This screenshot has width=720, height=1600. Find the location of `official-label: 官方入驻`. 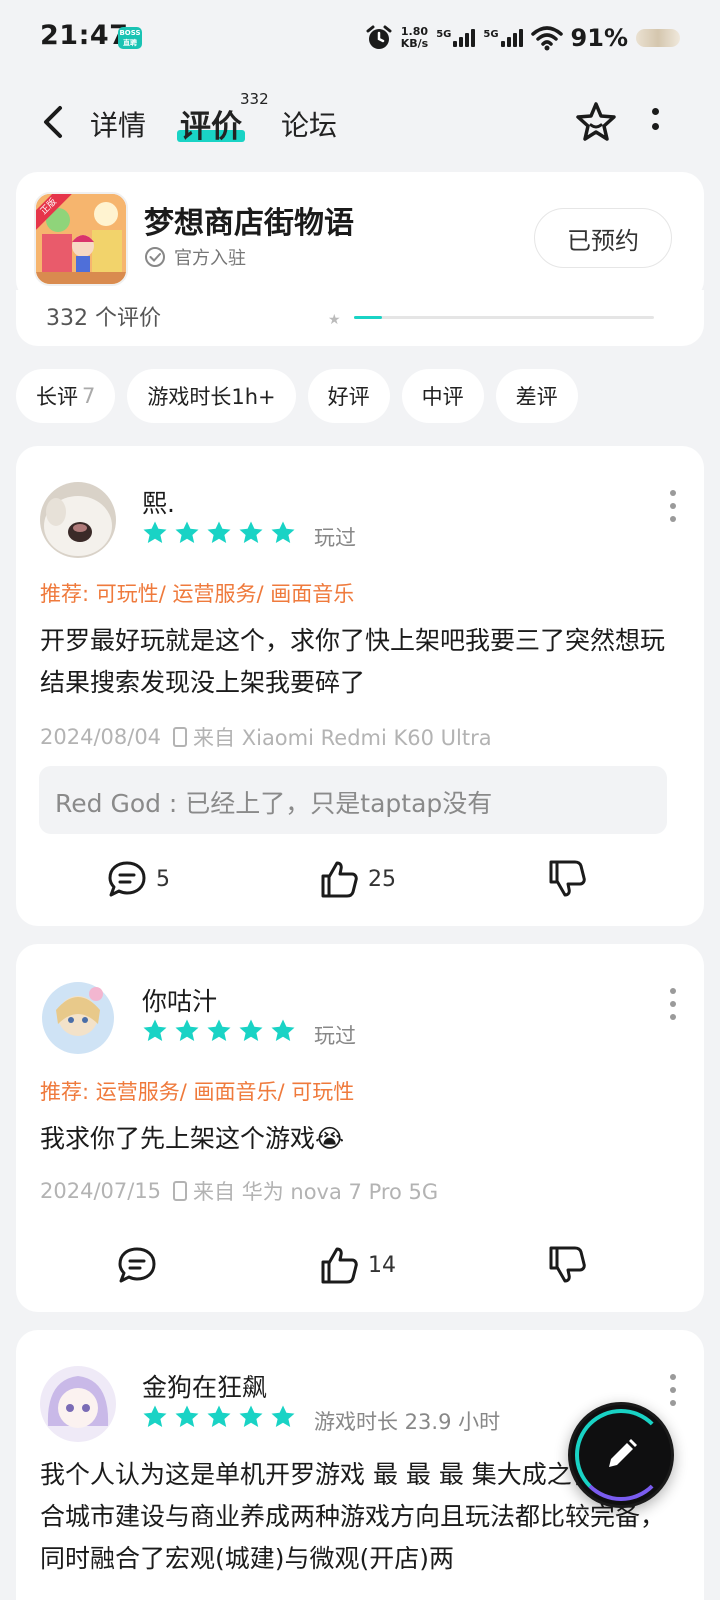

official-label: 官方入驻 is located at coordinates (210, 258).